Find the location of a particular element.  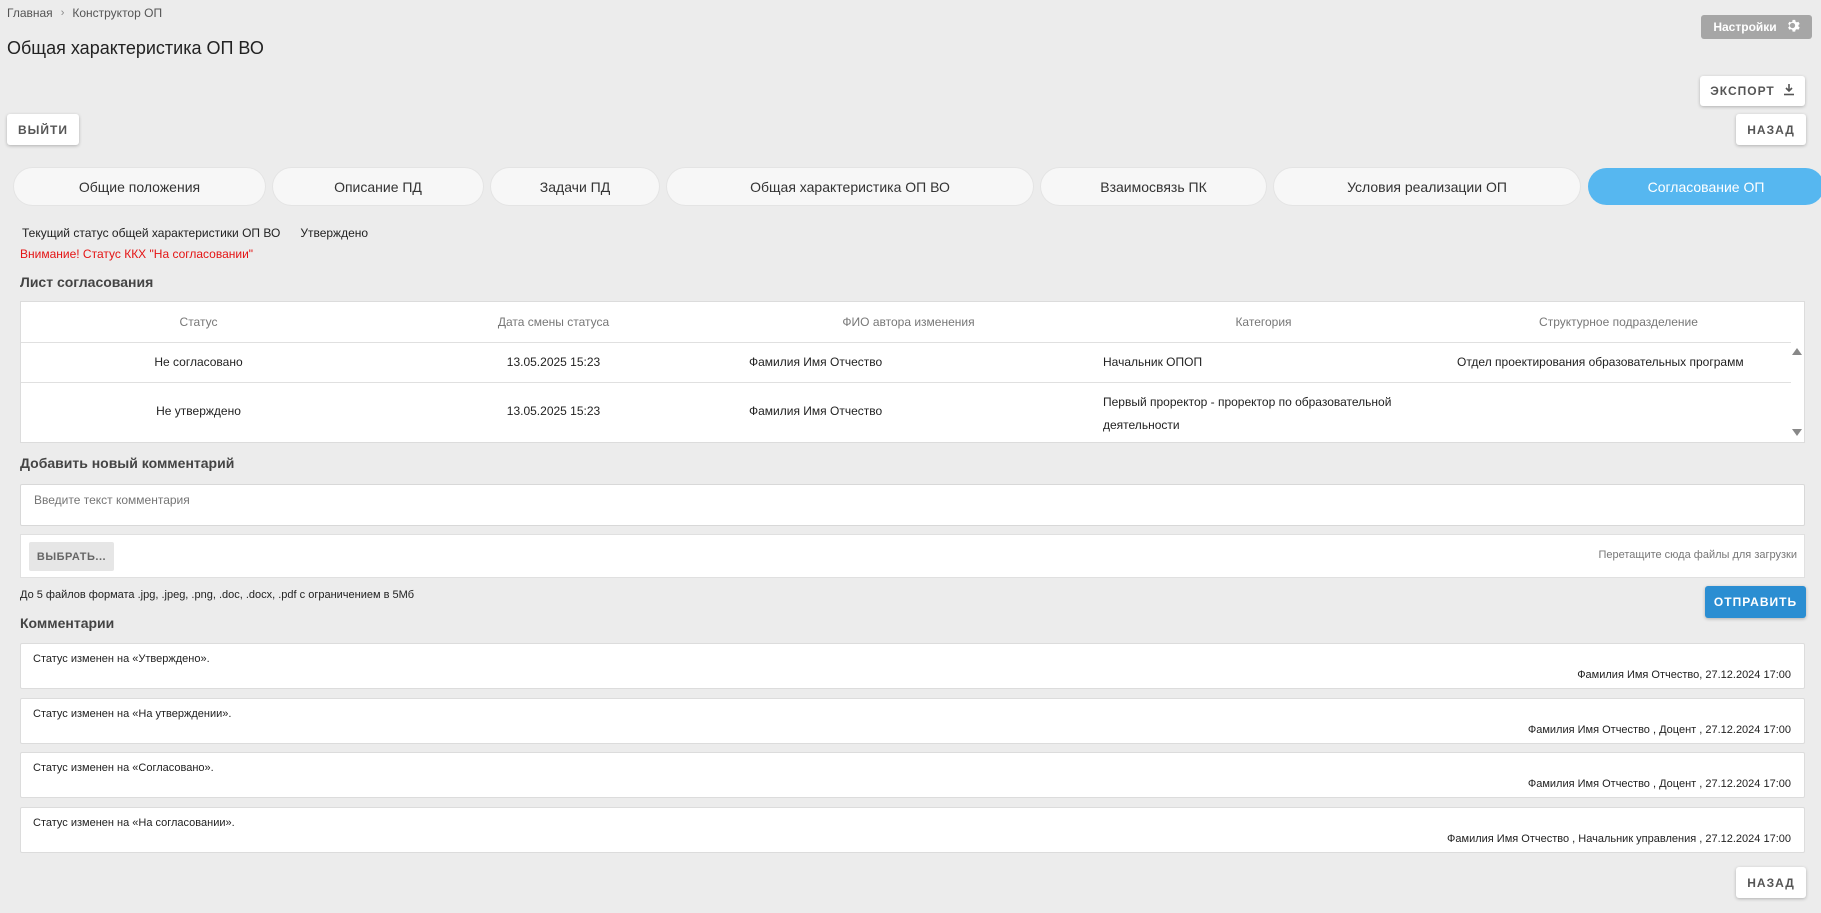

table-scrollbar is located at coordinates (1796, 392).